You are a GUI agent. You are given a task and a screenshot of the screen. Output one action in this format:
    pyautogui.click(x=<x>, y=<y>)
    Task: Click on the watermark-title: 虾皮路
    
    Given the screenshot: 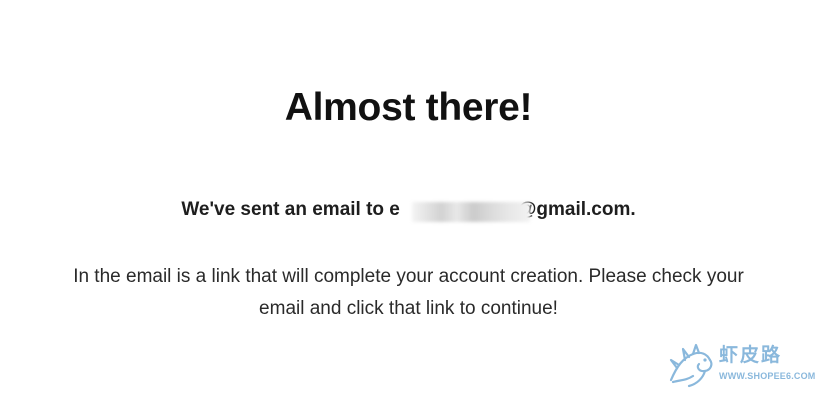 What is the action you would take?
    pyautogui.click(x=751, y=355)
    